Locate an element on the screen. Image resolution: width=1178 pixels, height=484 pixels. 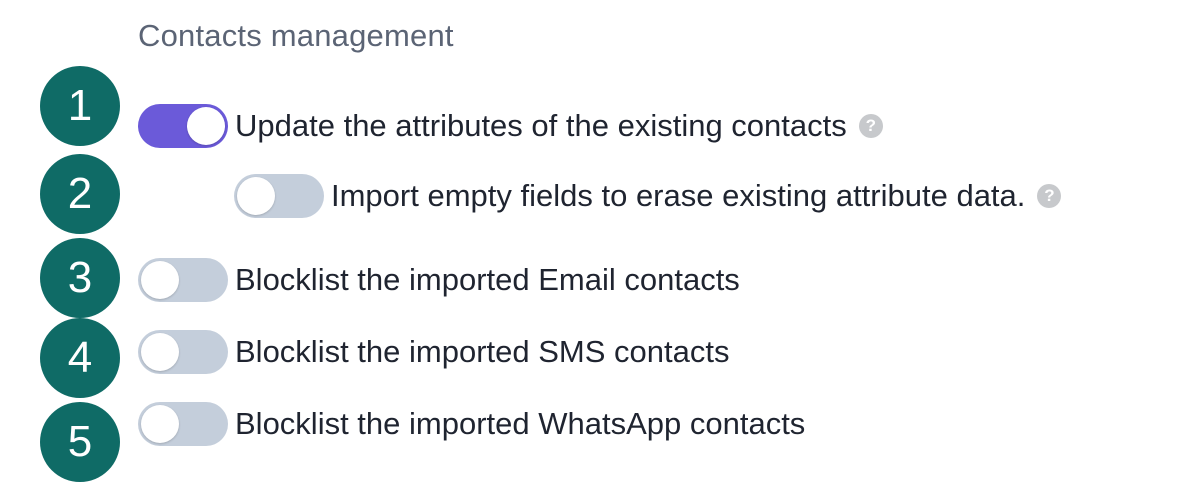
step-badge-2: 2 is located at coordinates (80, 194).